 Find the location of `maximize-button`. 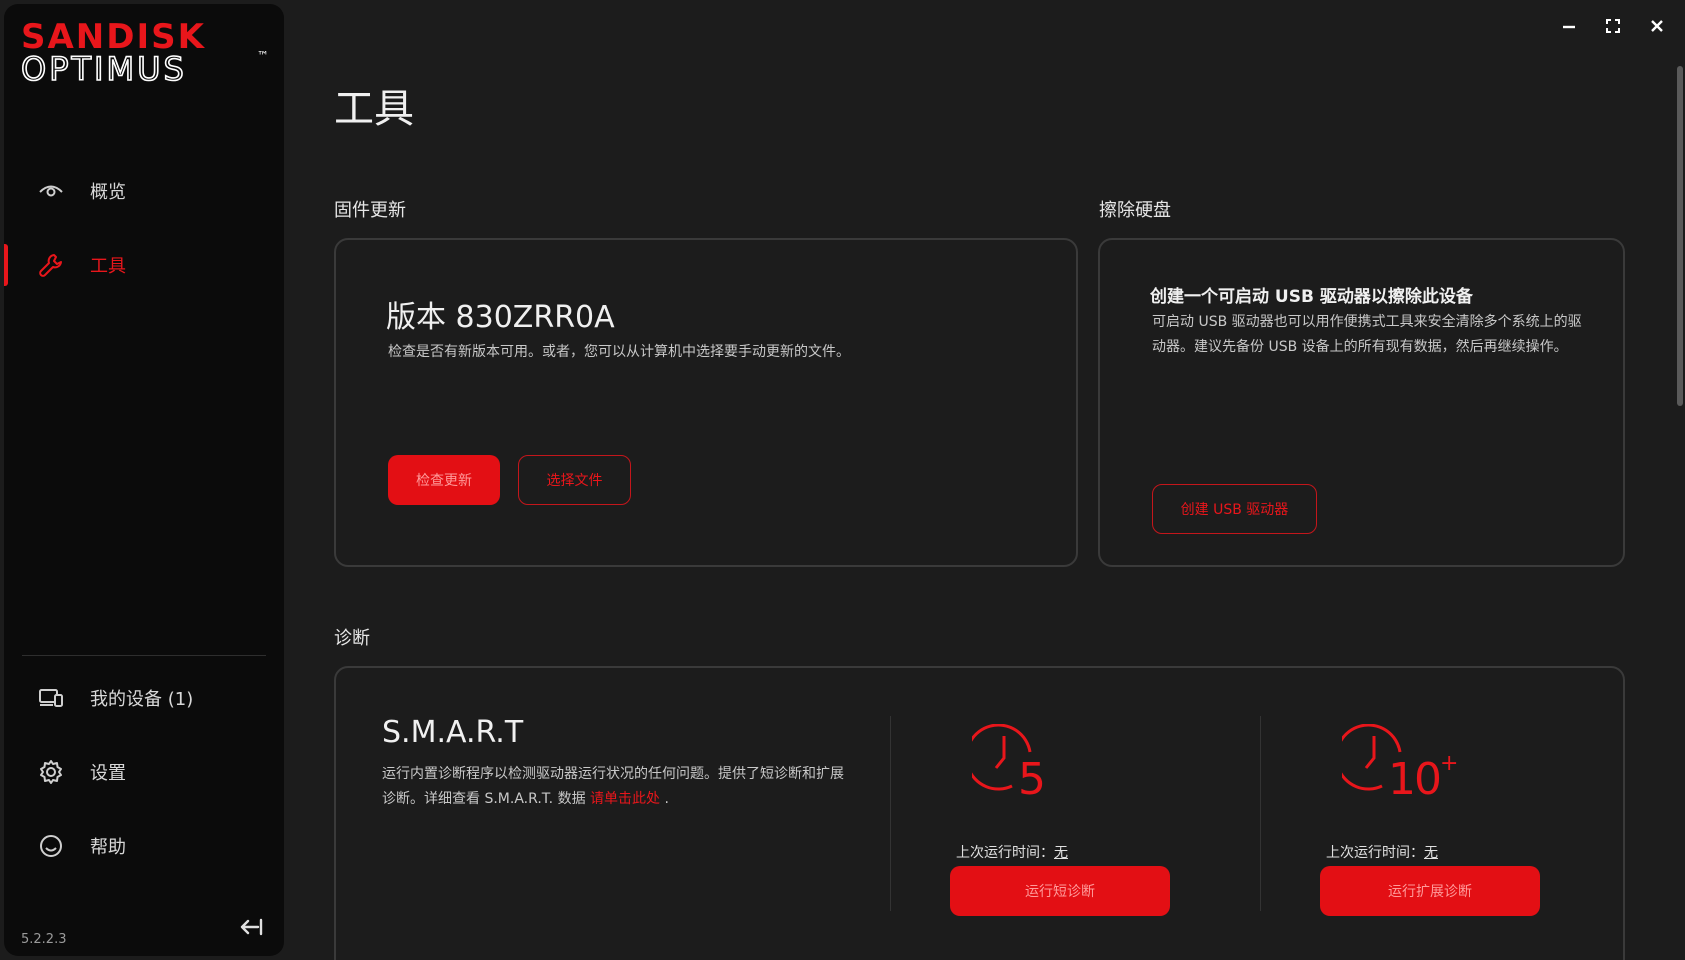

maximize-button is located at coordinates (1613, 26).